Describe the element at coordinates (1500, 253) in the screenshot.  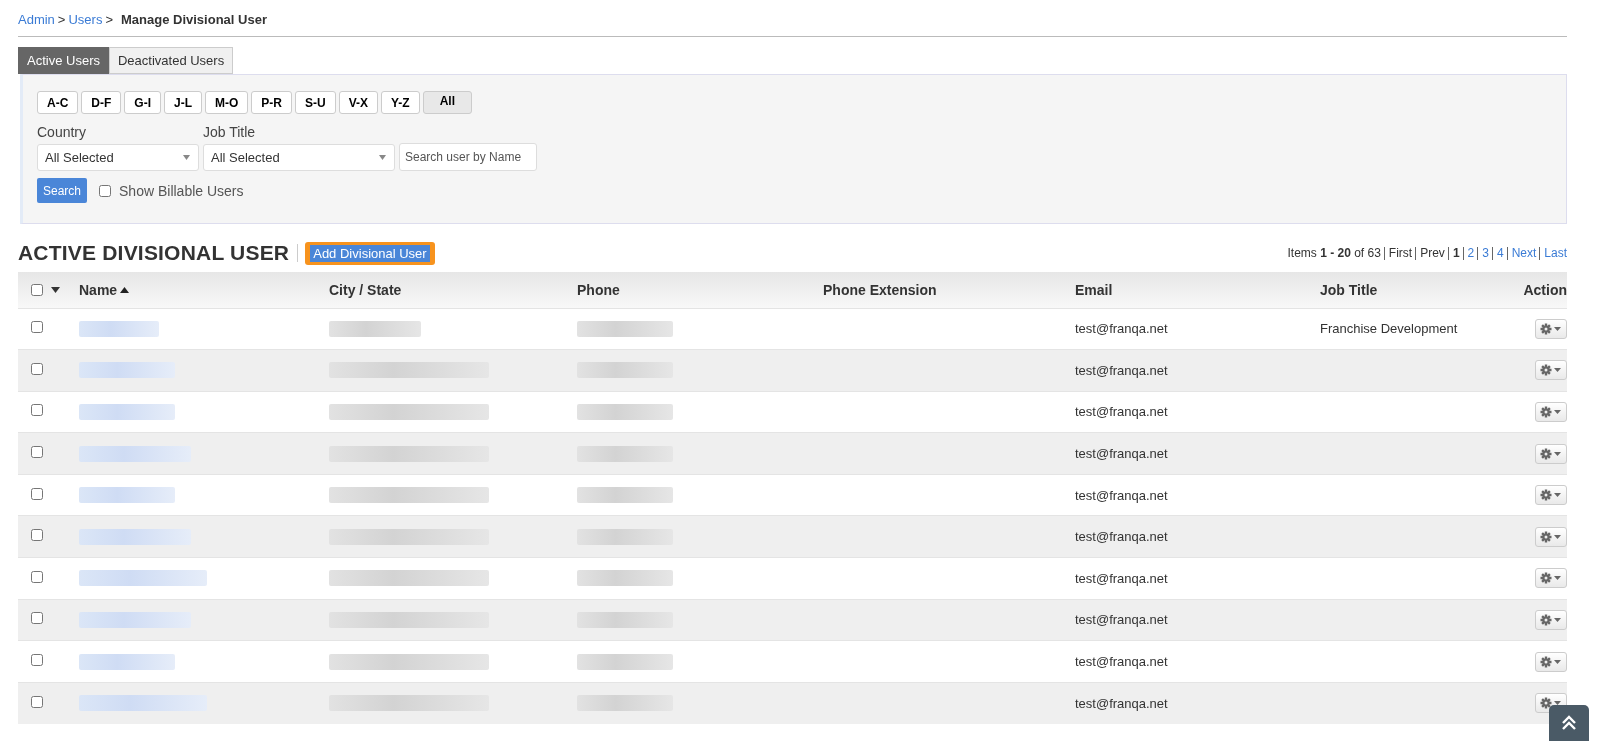
I see `page-link: 4` at that location.